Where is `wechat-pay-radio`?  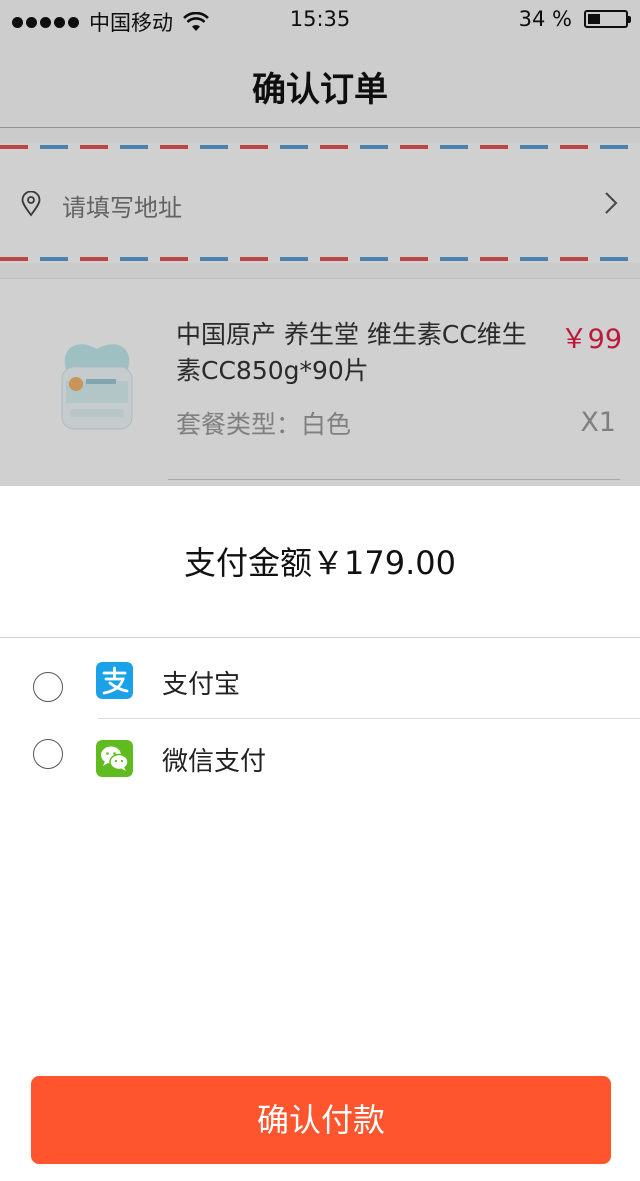
wechat-pay-radio is located at coordinates (48, 754).